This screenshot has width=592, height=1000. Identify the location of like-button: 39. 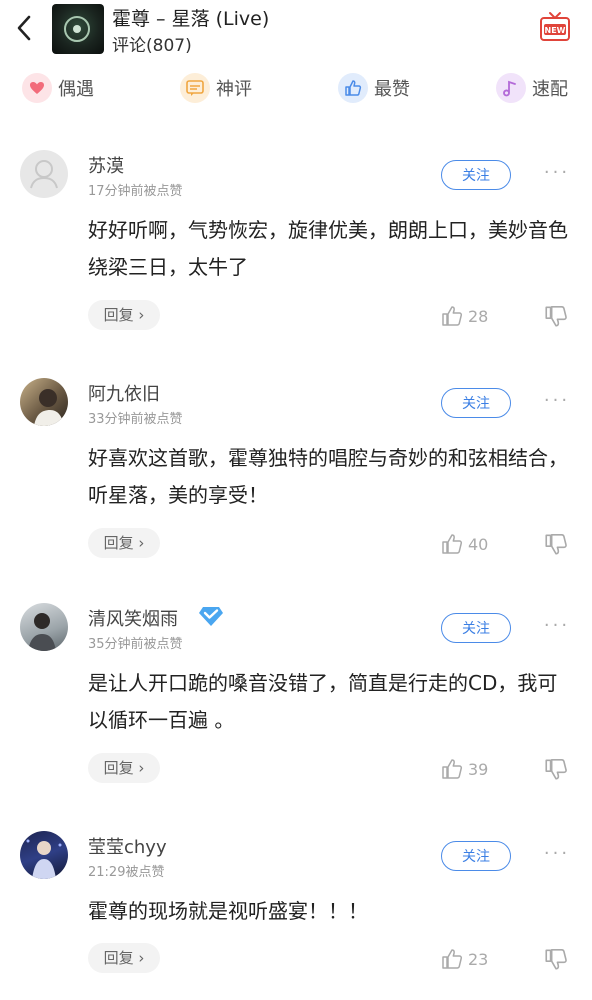
(464, 769).